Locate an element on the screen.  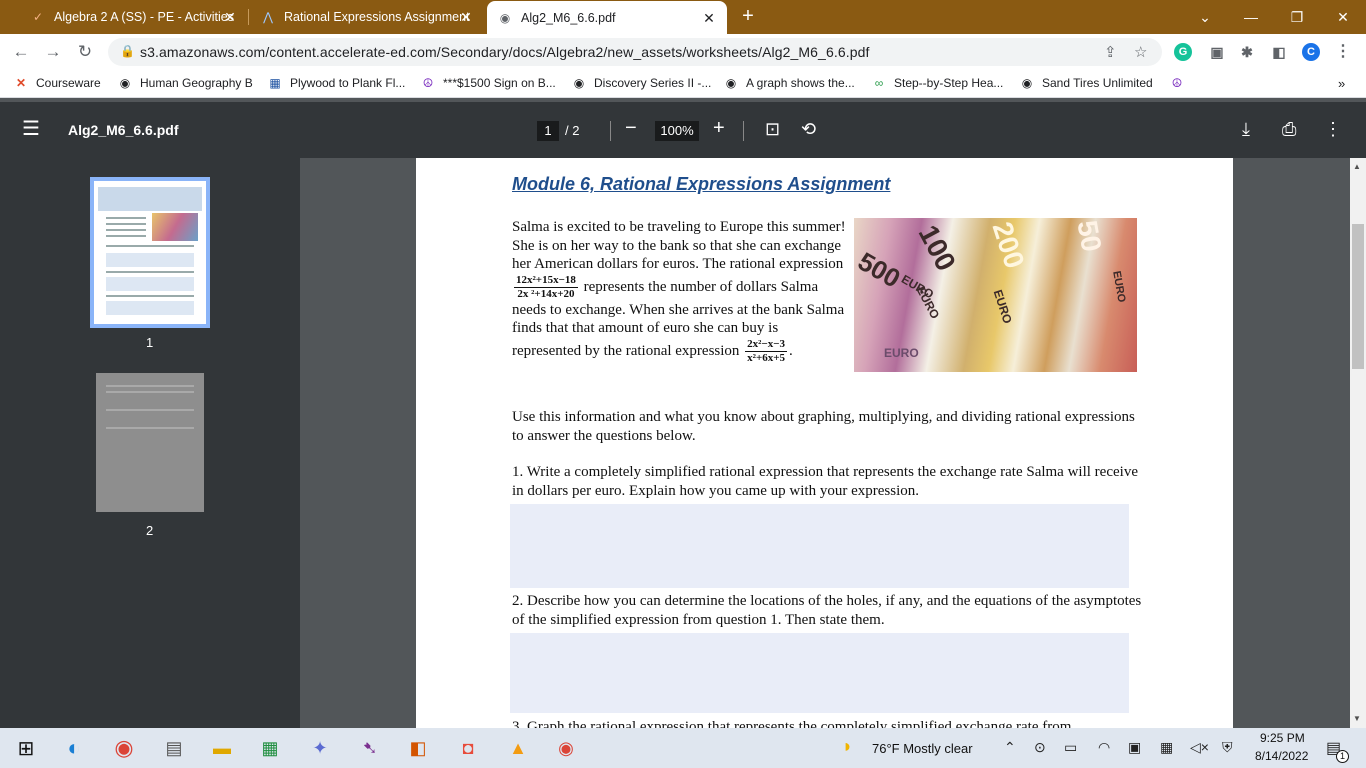
back-button: ← is located at coordinates (21, 52).